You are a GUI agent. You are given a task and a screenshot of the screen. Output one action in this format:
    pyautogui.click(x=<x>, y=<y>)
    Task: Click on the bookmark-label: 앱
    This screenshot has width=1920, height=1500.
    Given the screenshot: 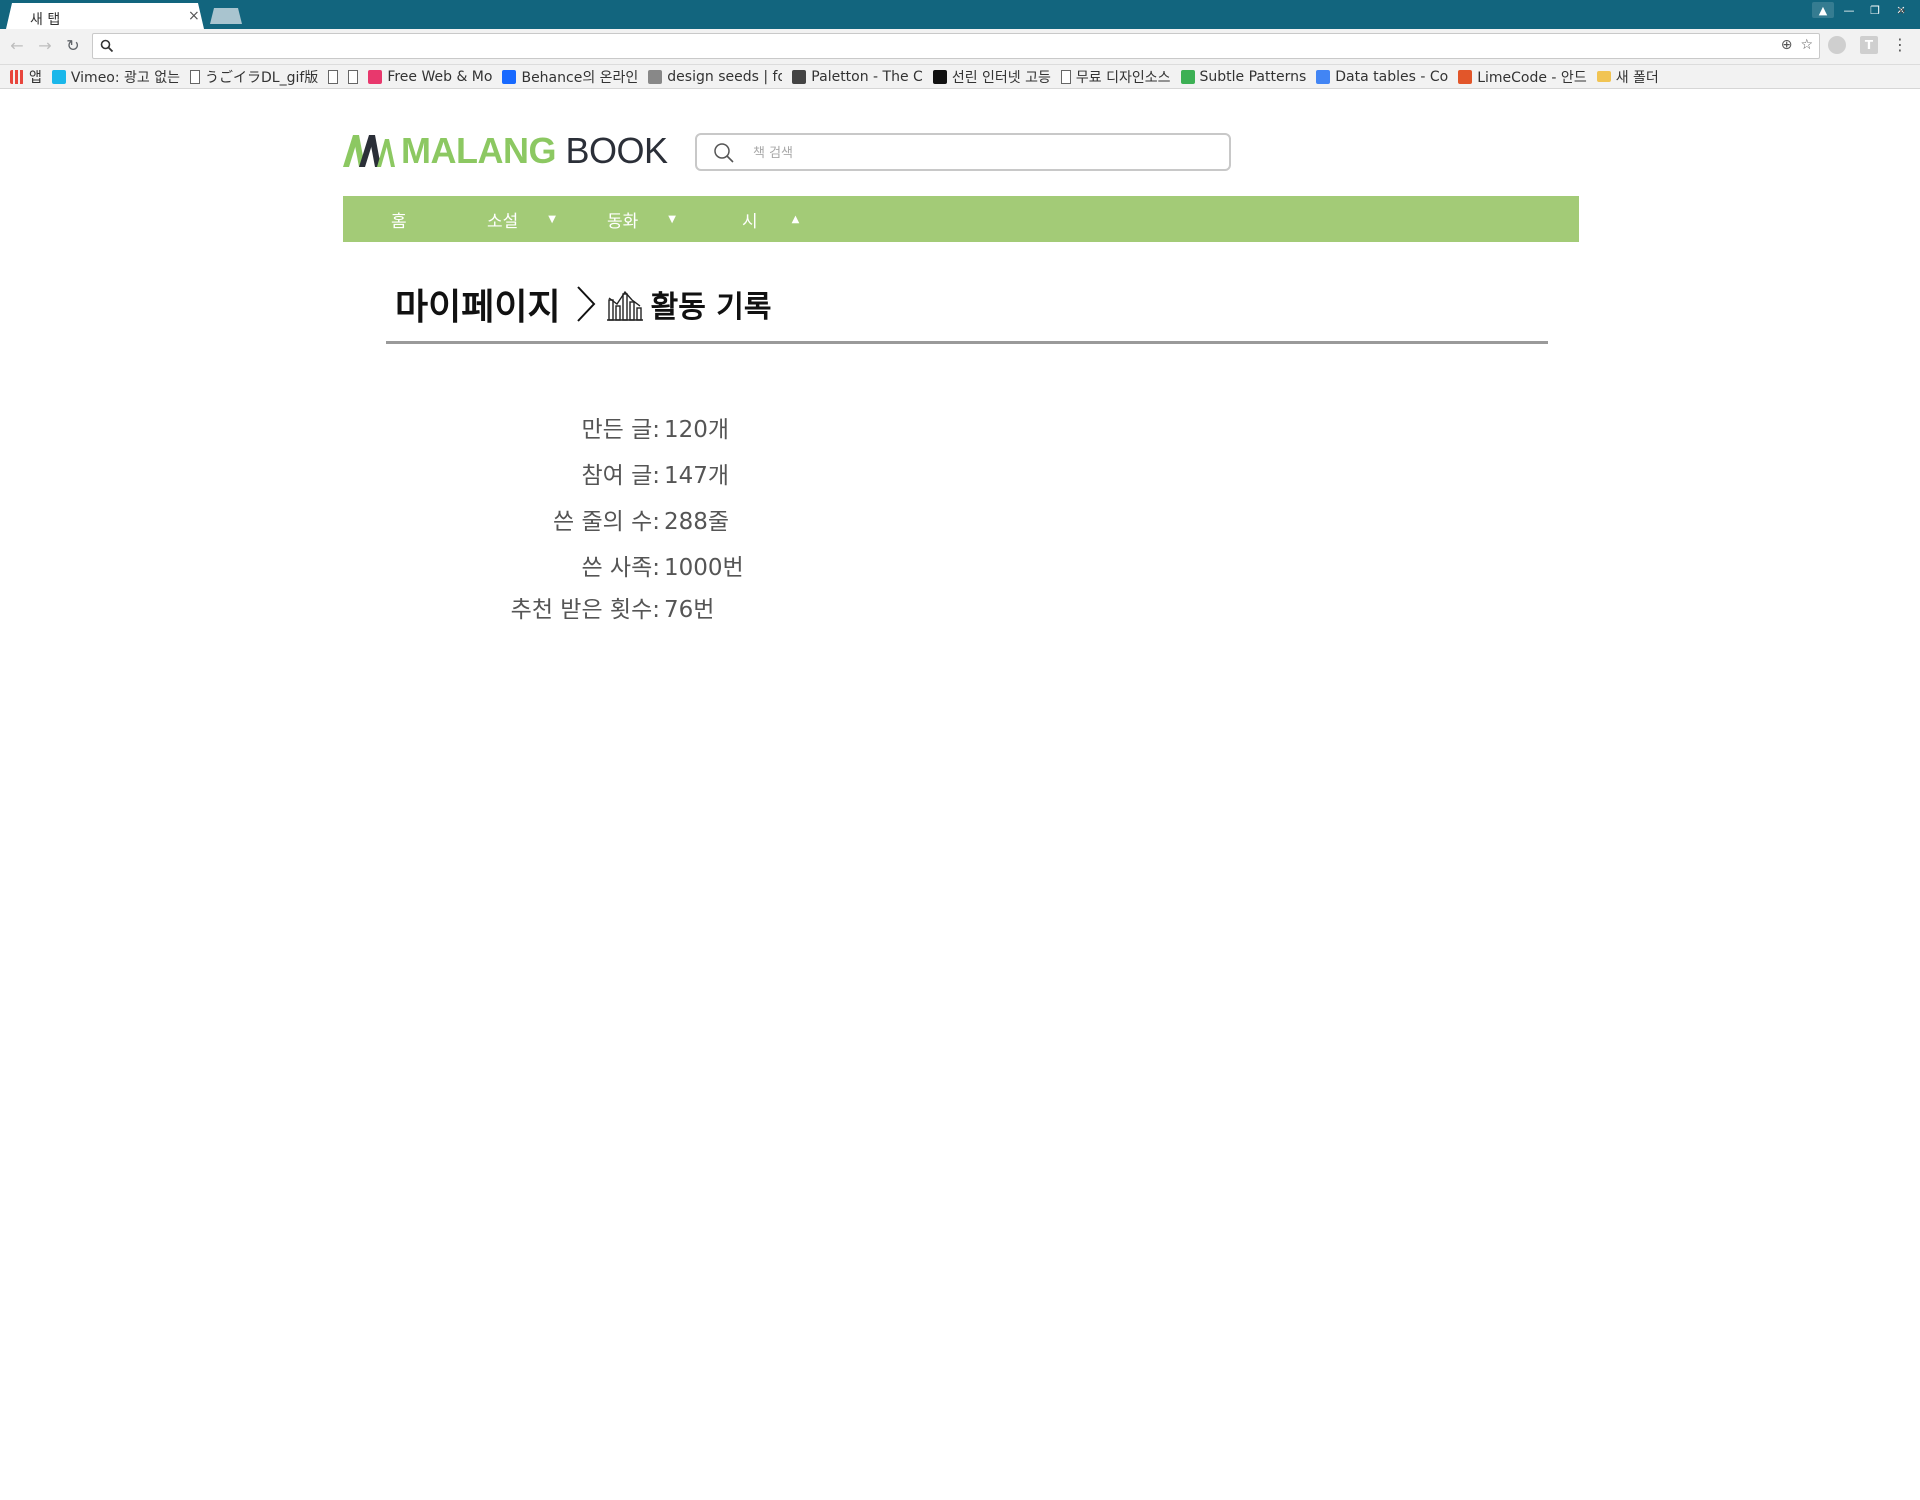 What is the action you would take?
    pyautogui.click(x=35, y=77)
    